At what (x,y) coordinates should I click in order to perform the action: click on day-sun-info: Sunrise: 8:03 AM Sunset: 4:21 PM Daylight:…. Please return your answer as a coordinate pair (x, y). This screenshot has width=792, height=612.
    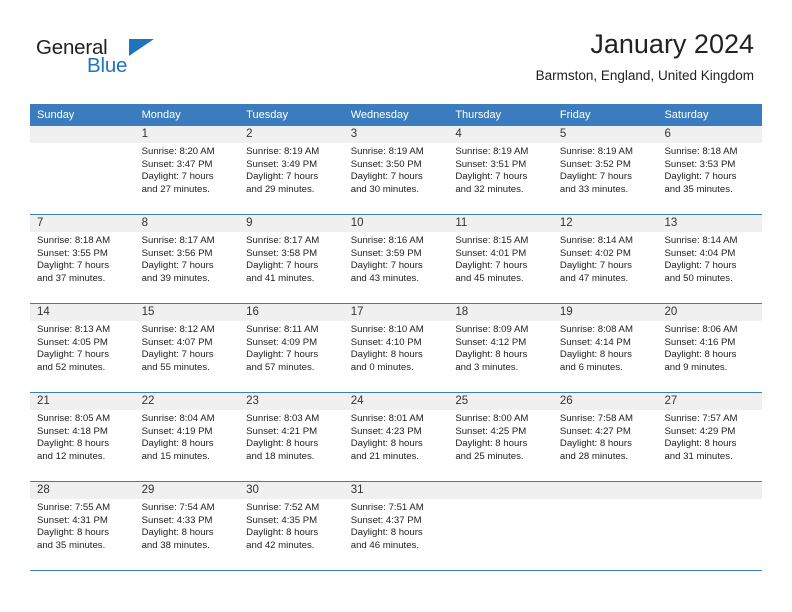
    Looking at the image, I should click on (291, 436).